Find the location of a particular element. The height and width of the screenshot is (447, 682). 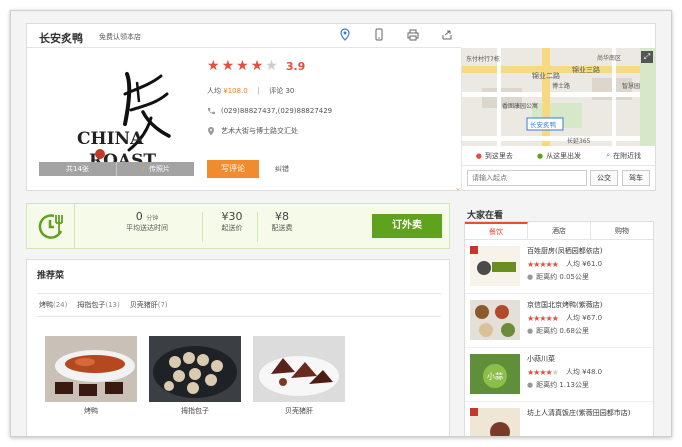

min-order-price: ¥30 起送价 is located at coordinates (232, 221).